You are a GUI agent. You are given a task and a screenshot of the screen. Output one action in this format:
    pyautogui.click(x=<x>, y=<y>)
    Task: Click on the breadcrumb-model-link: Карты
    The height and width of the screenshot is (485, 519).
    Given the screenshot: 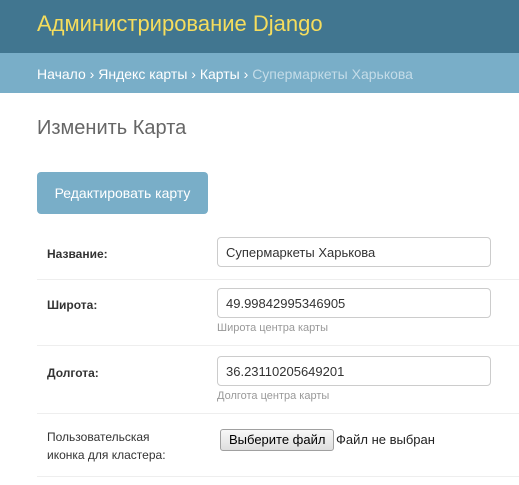 What is the action you would take?
    pyautogui.click(x=220, y=74)
    